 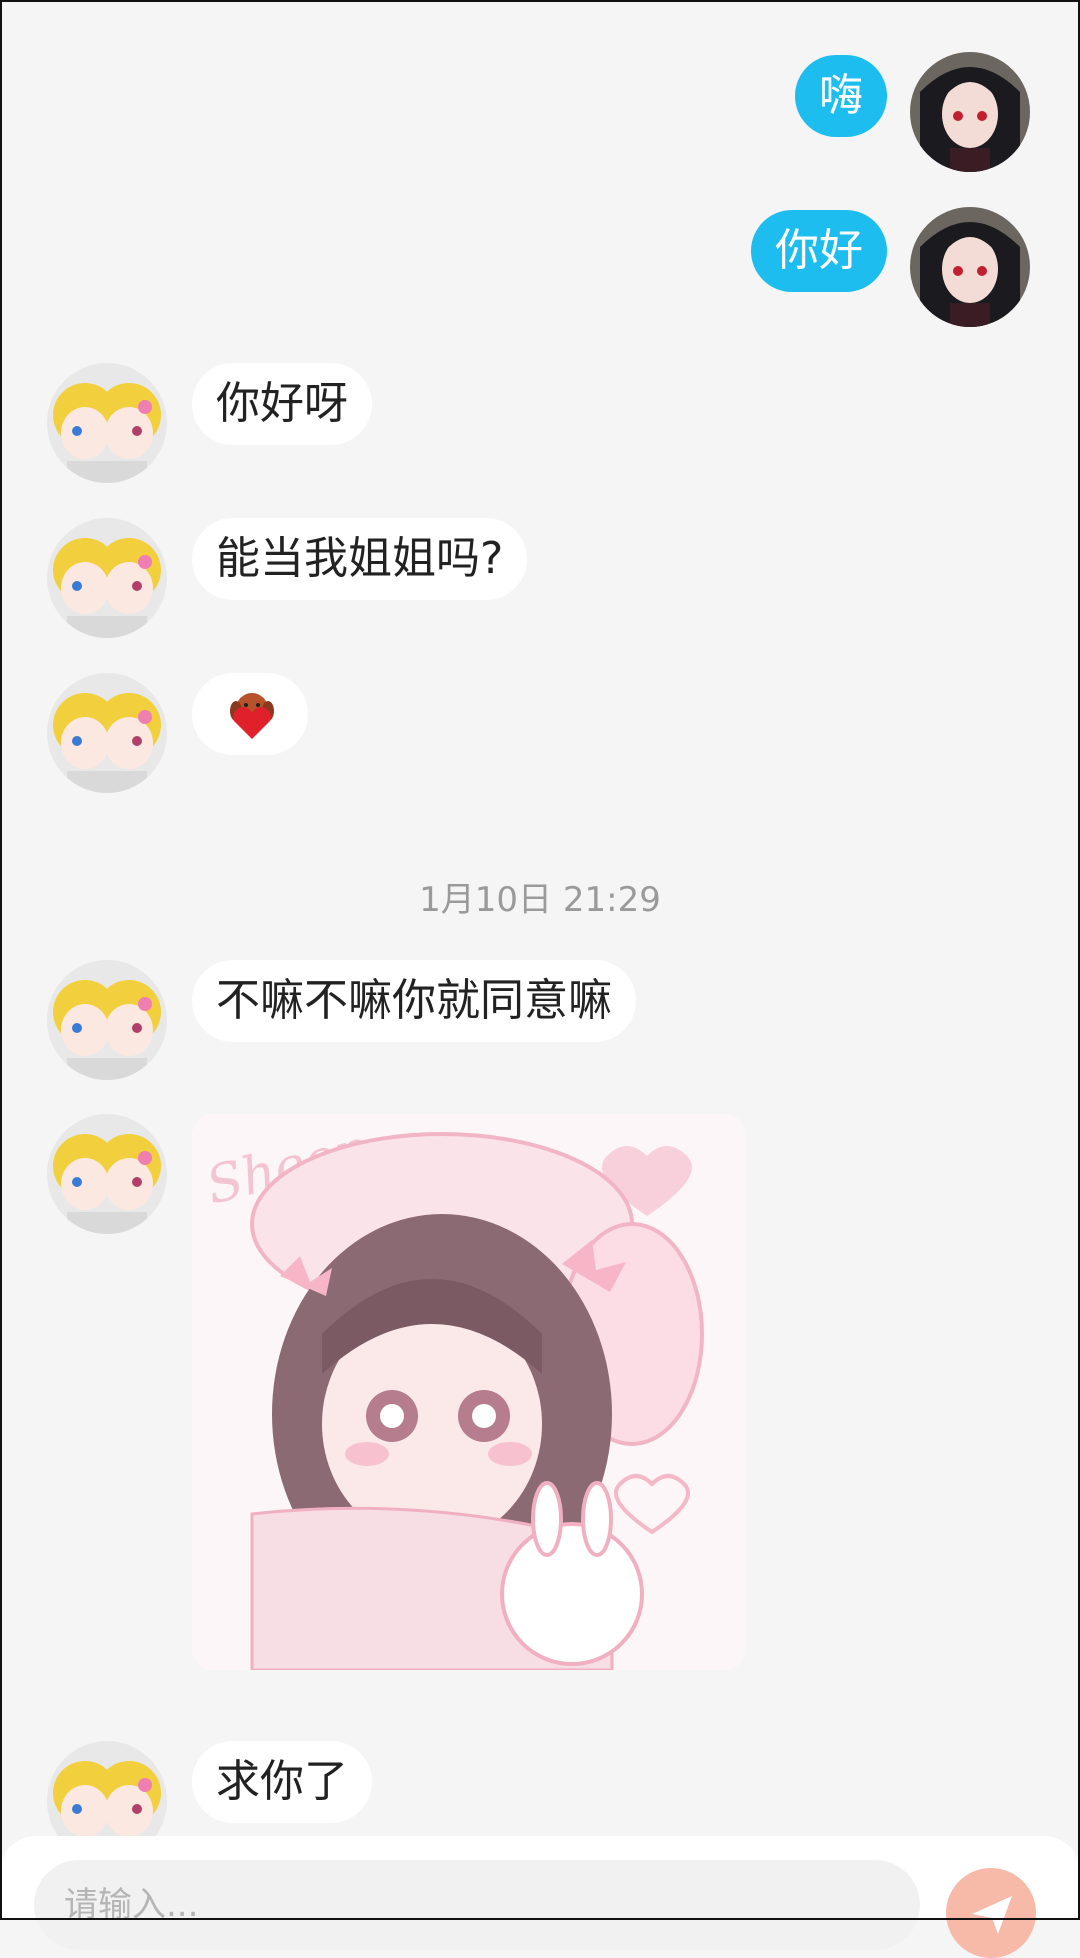 I want to click on send-button, so click(x=991, y=1913).